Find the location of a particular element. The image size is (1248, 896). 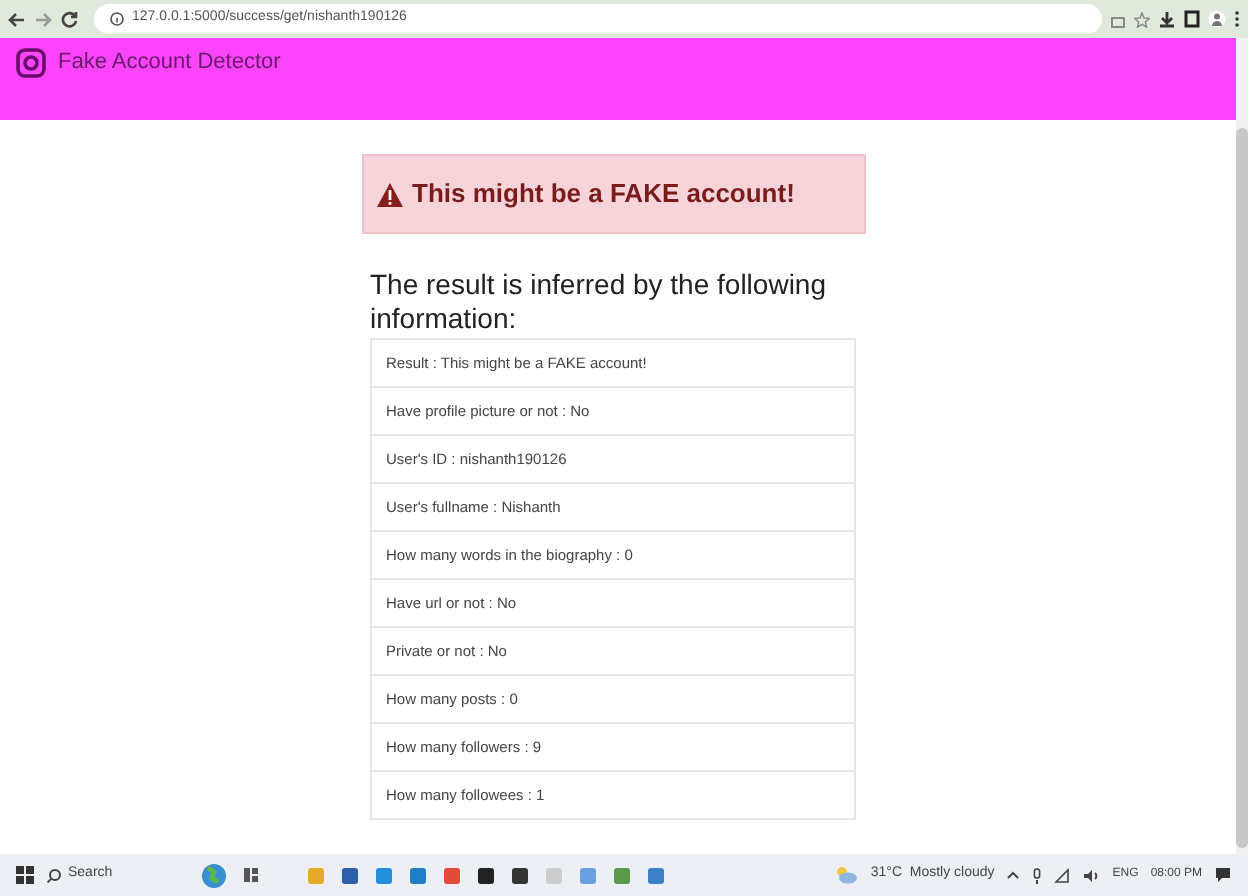

search-icon is located at coordinates (54, 875).